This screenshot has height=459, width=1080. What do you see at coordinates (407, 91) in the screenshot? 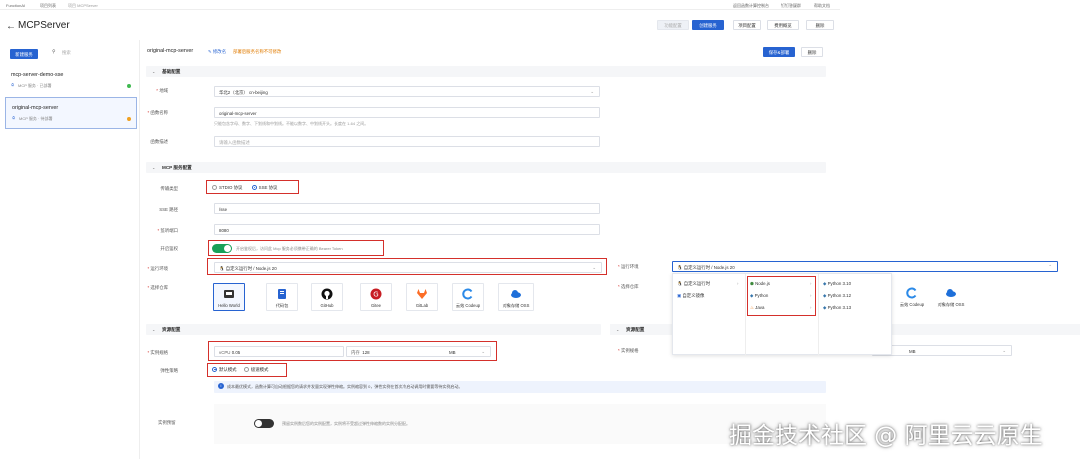
I see `region-select: 华北2（北京） cn-beijing ⌄` at bounding box center [407, 91].